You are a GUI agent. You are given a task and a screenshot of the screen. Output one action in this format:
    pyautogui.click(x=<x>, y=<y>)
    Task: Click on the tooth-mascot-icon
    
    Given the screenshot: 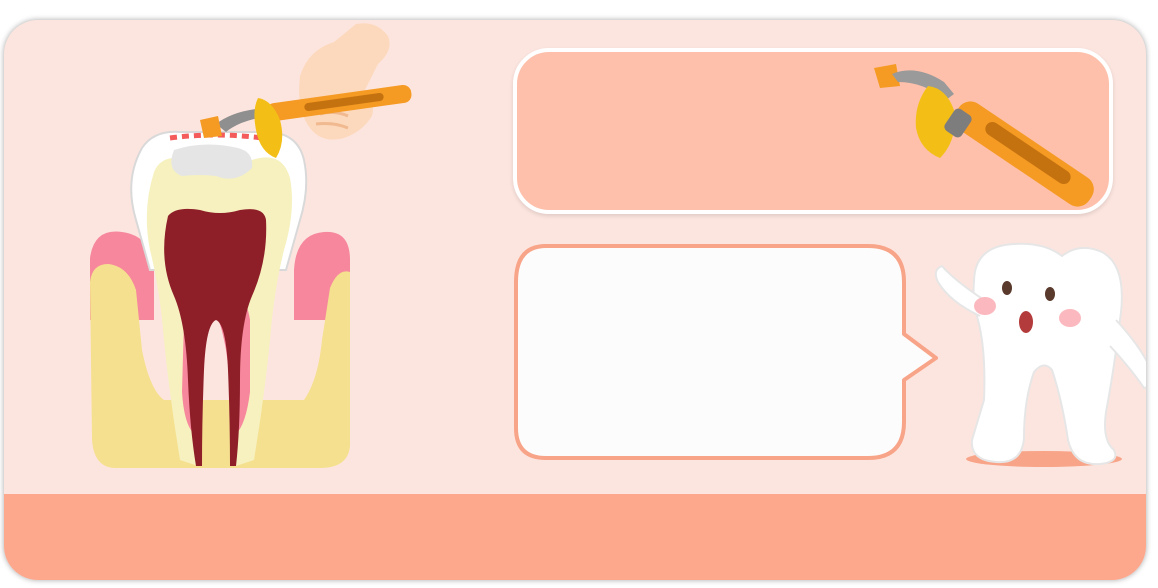 What is the action you would take?
    pyautogui.click(x=1040, y=354)
    